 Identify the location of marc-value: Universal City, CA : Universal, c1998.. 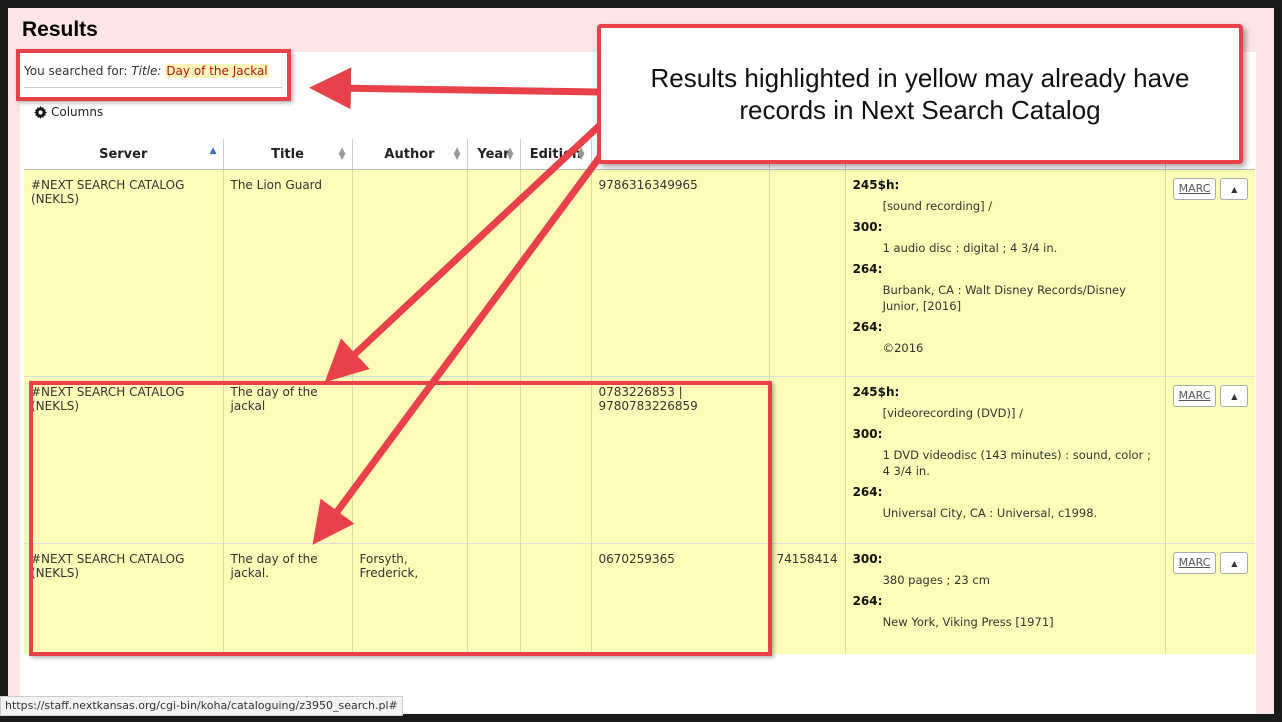
(990, 513).